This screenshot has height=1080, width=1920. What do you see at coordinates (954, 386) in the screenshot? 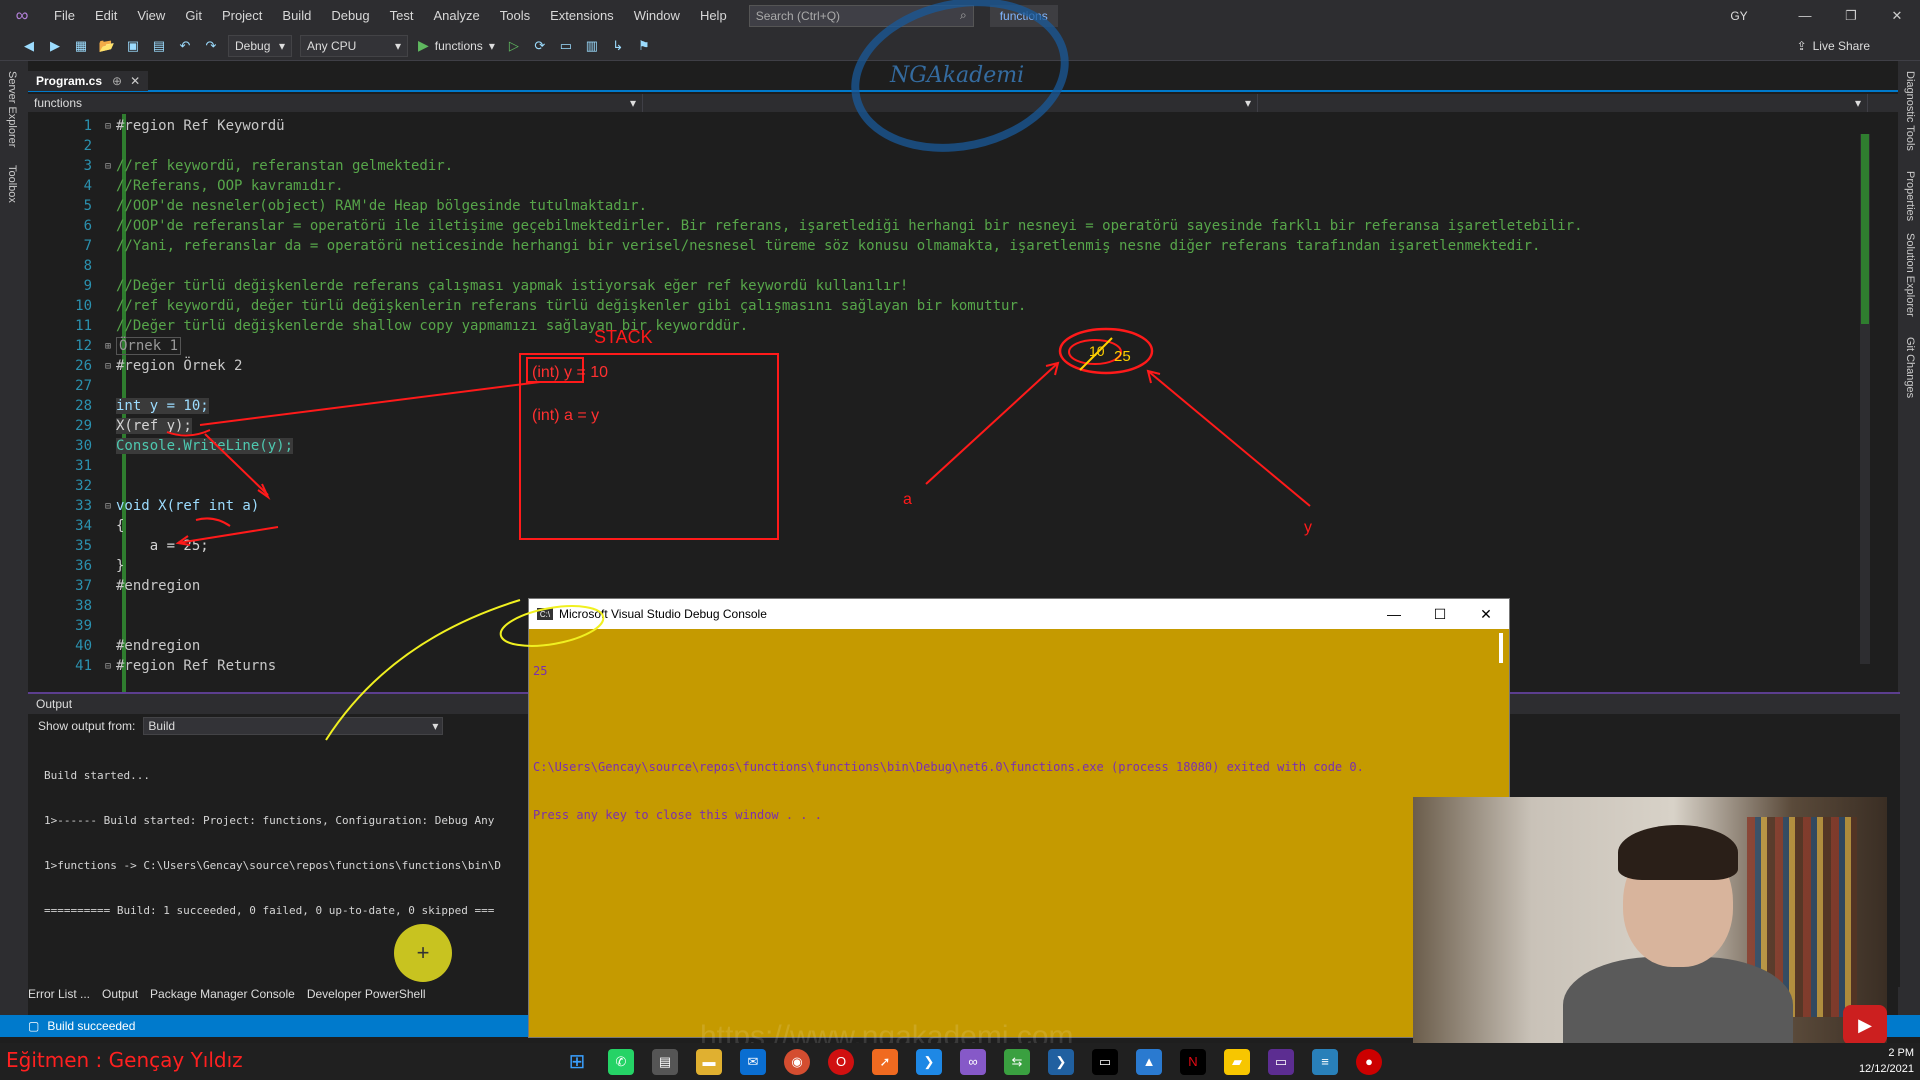
I see `code-line: 27` at bounding box center [954, 386].